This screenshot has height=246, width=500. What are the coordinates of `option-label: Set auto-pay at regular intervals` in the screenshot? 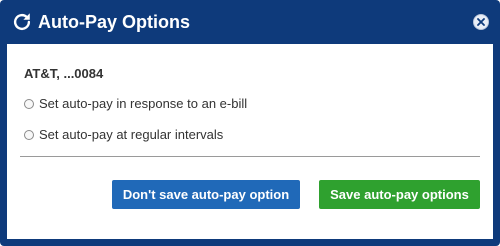 It's located at (131, 134).